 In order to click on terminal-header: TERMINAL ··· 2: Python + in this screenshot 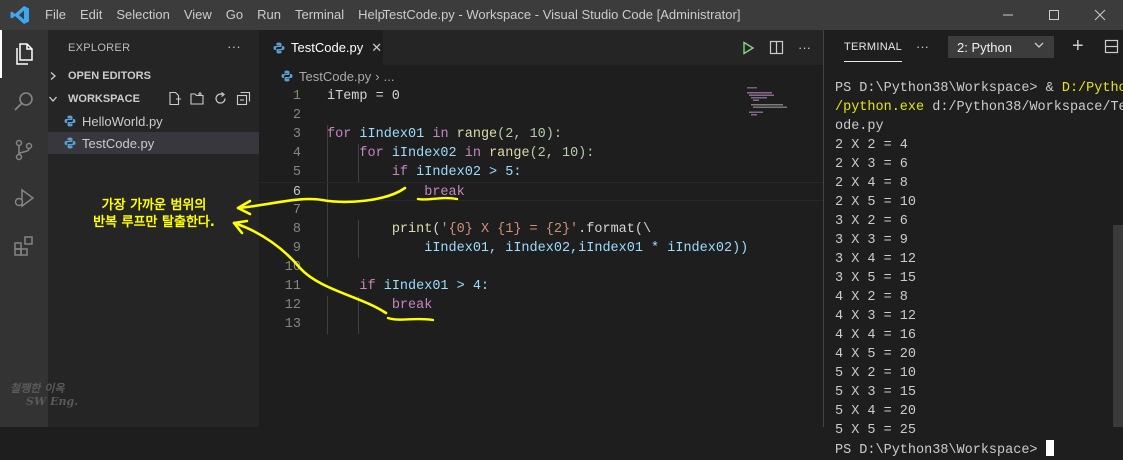, I will do `click(973, 47)`.